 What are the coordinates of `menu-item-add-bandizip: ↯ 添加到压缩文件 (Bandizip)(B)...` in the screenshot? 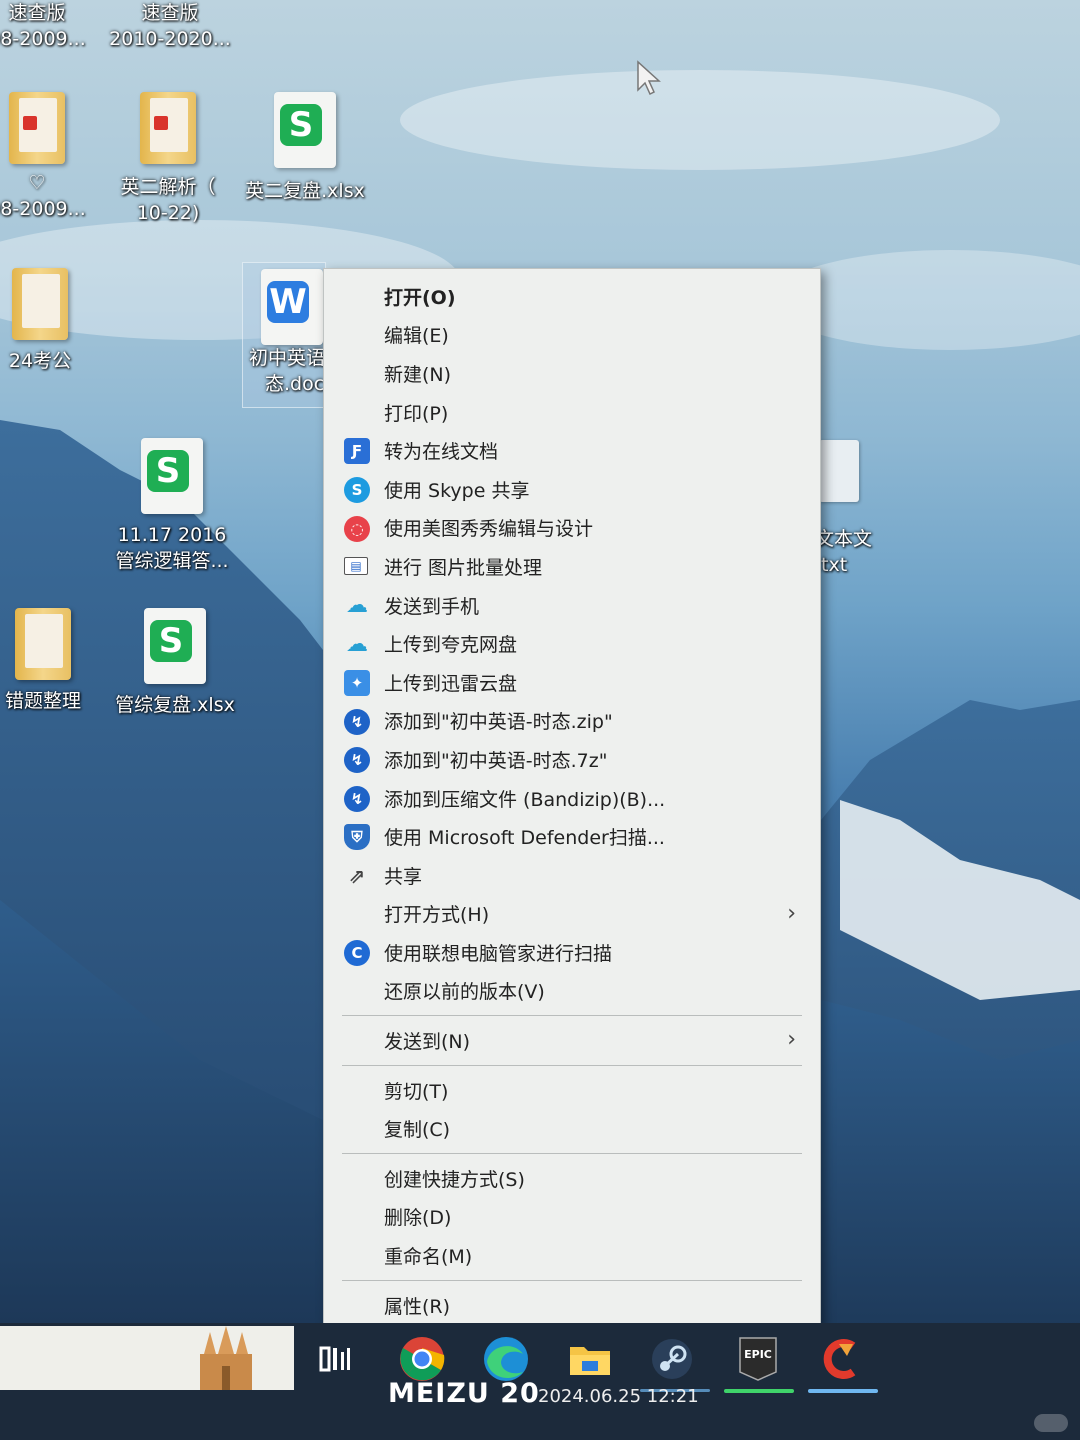 It's located at (572, 798).